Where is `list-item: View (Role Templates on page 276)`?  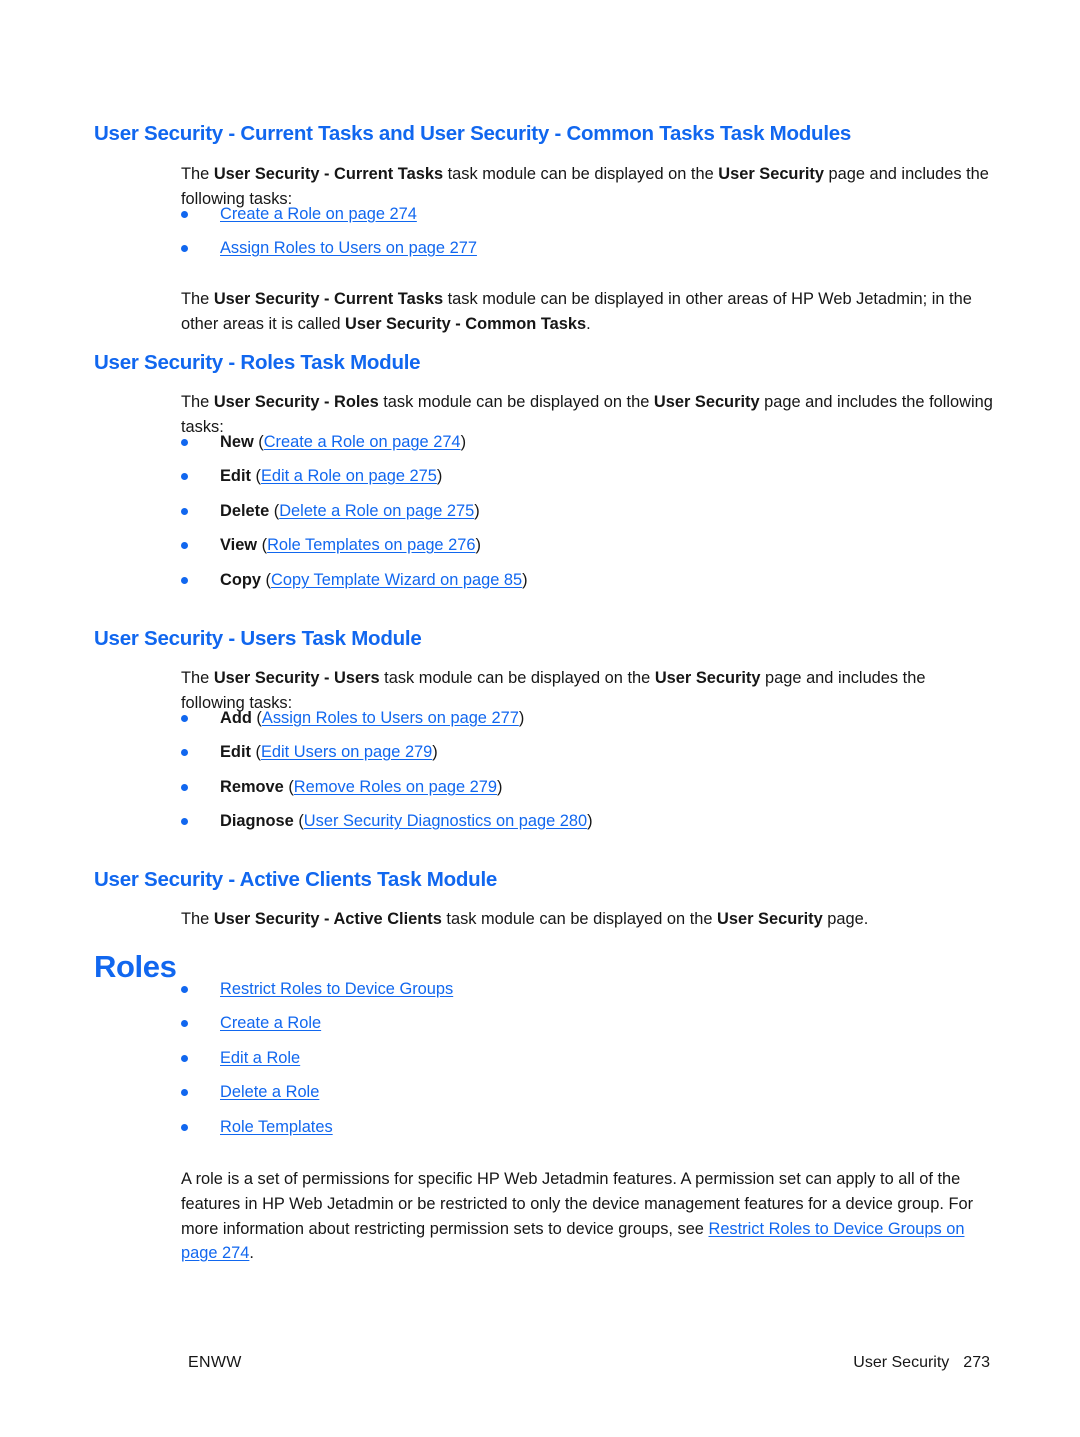
list-item: View (Role Templates on page 276) is located at coordinates (587, 545).